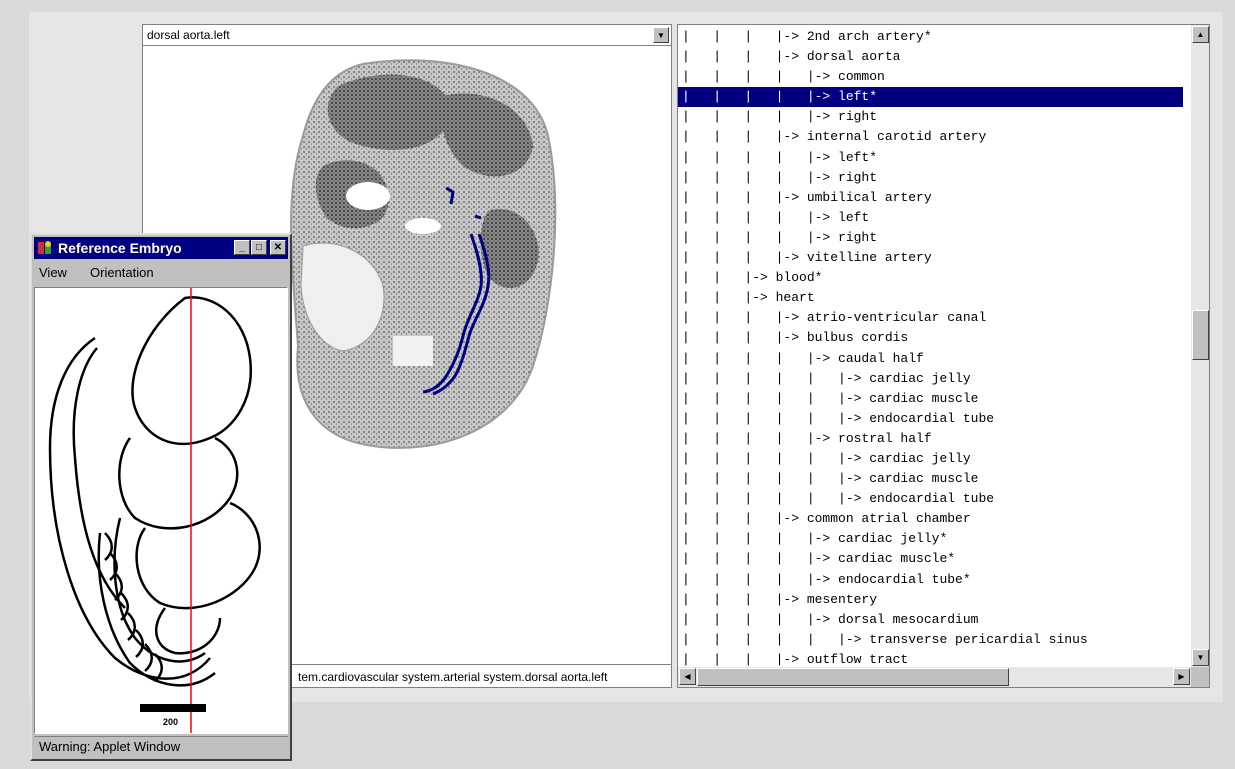 The height and width of the screenshot is (769, 1235). Describe the element at coordinates (930, 539) in the screenshot. I see `tree-item: | | | | |-> cardiac jelly*` at that location.